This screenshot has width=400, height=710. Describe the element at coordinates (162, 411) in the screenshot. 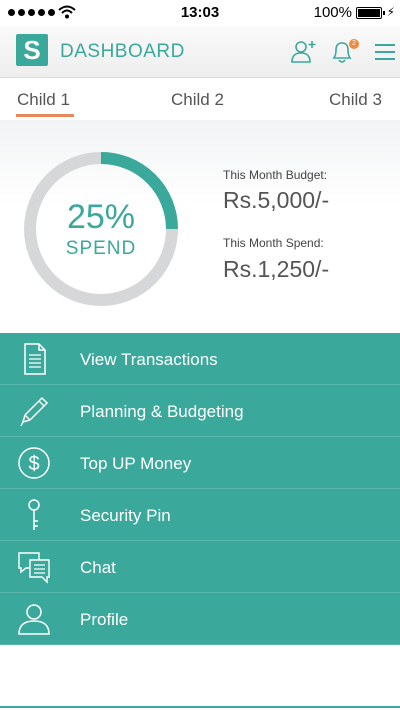

I see `menu-item-label: Planning & Budgeting` at that location.